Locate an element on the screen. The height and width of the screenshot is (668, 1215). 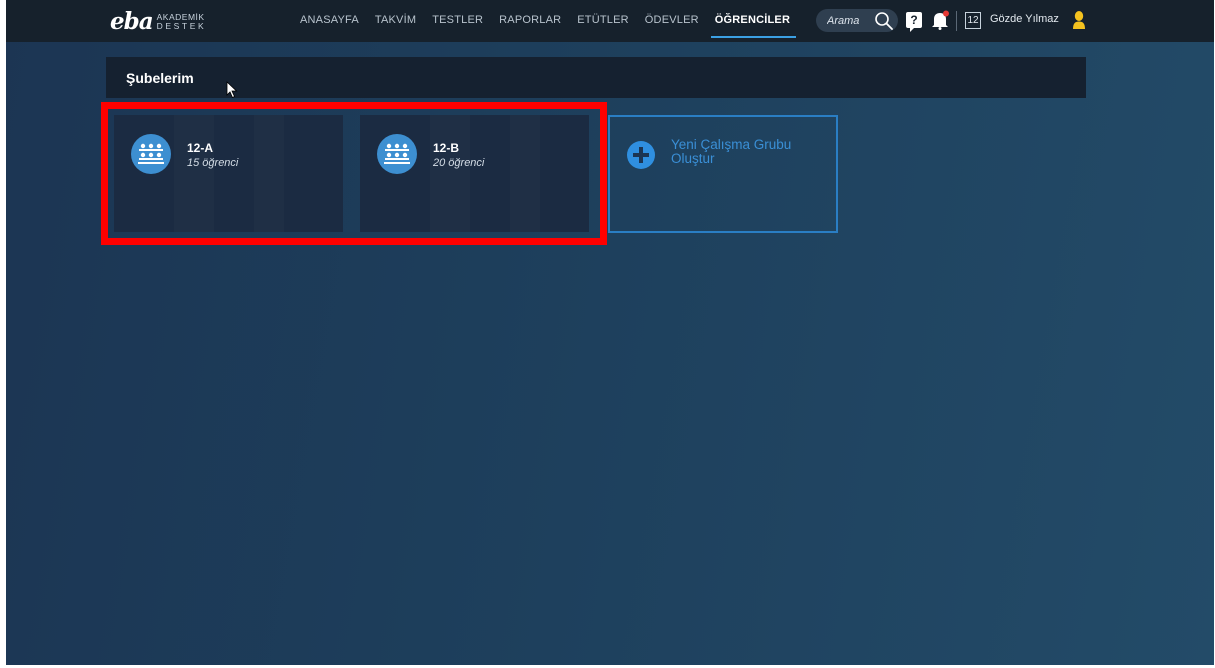
section-title: Şubelerim is located at coordinates (160, 78).